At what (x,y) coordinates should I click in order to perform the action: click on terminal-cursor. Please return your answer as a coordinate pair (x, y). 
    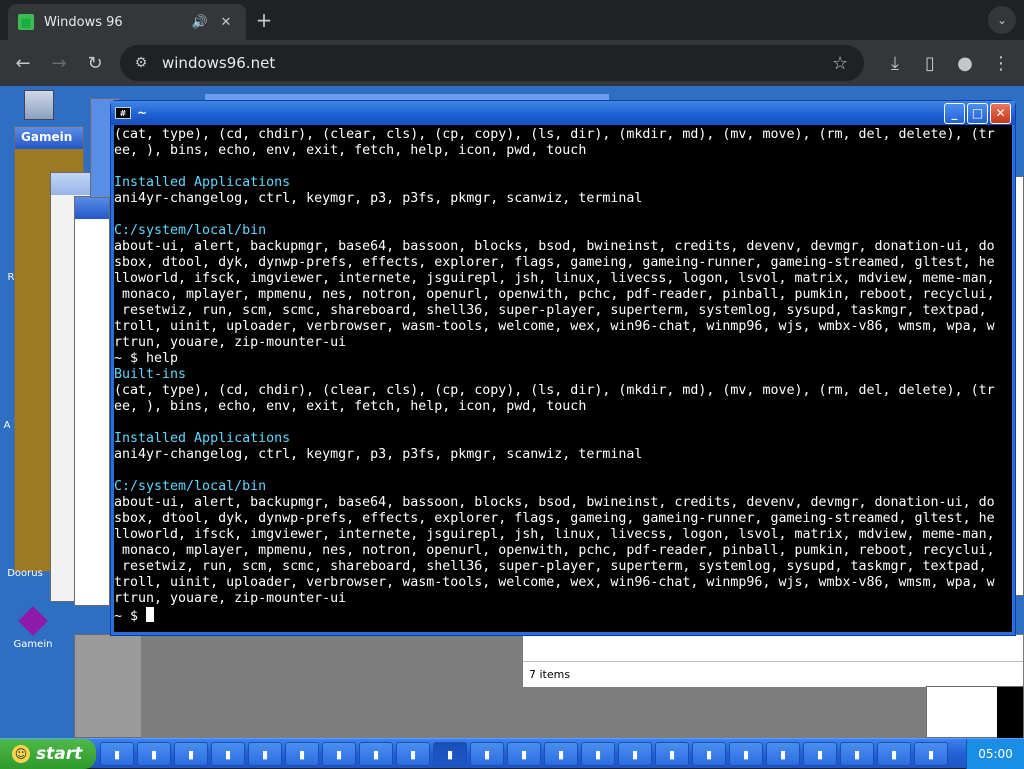
    Looking at the image, I should click on (150, 614).